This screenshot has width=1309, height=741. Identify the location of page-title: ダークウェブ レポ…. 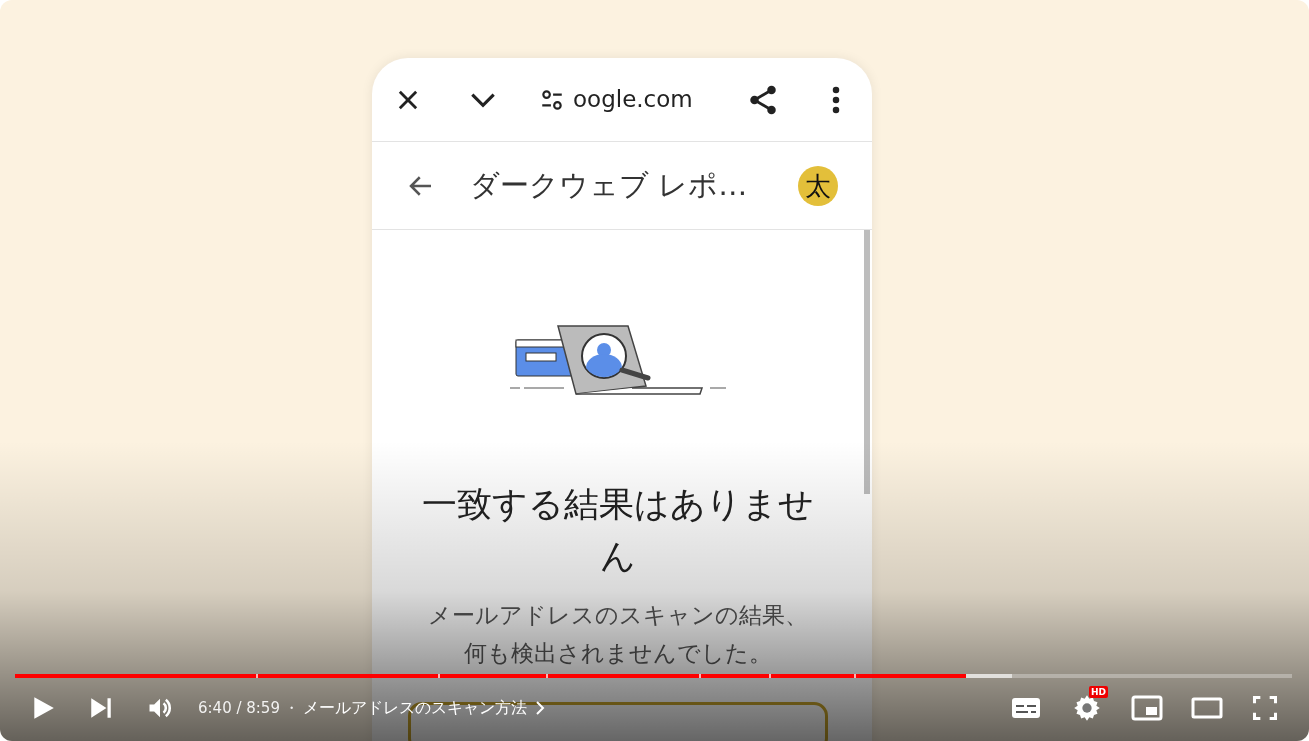
(609, 185).